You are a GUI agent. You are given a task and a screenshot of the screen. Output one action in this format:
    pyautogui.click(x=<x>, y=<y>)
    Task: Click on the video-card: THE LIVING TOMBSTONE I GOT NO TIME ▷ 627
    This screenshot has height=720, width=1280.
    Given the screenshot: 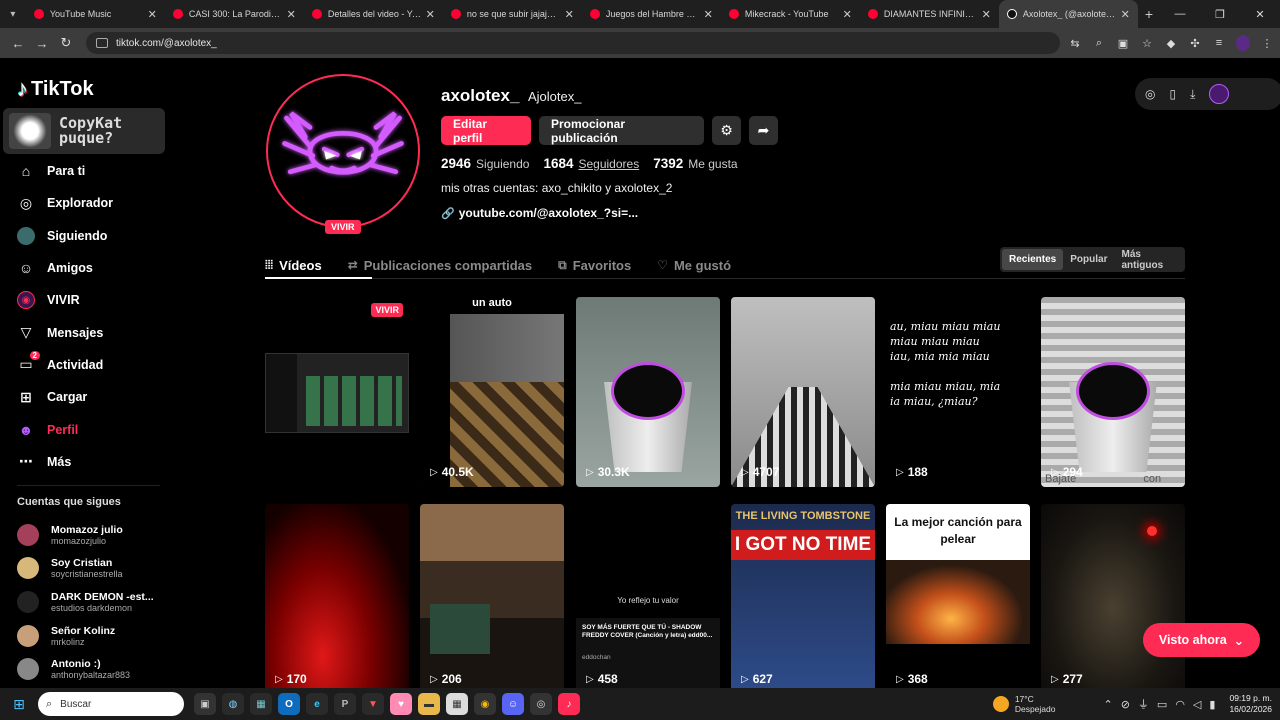 What is the action you would take?
    pyautogui.click(x=803, y=596)
    